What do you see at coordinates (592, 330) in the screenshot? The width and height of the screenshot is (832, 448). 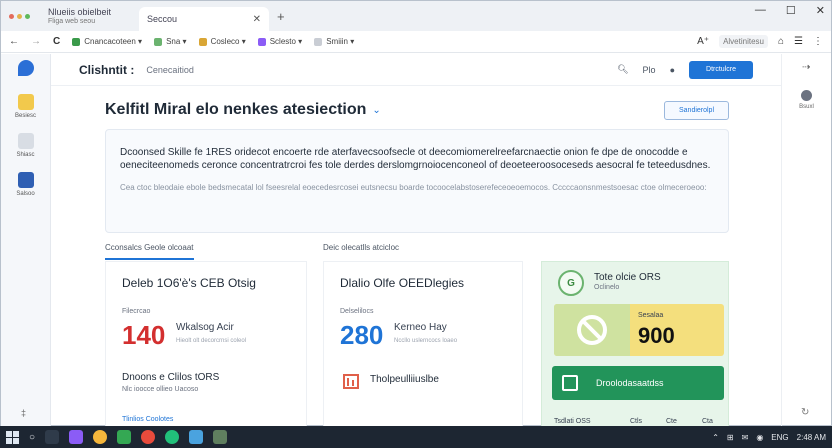 I see `score-emblem` at bounding box center [592, 330].